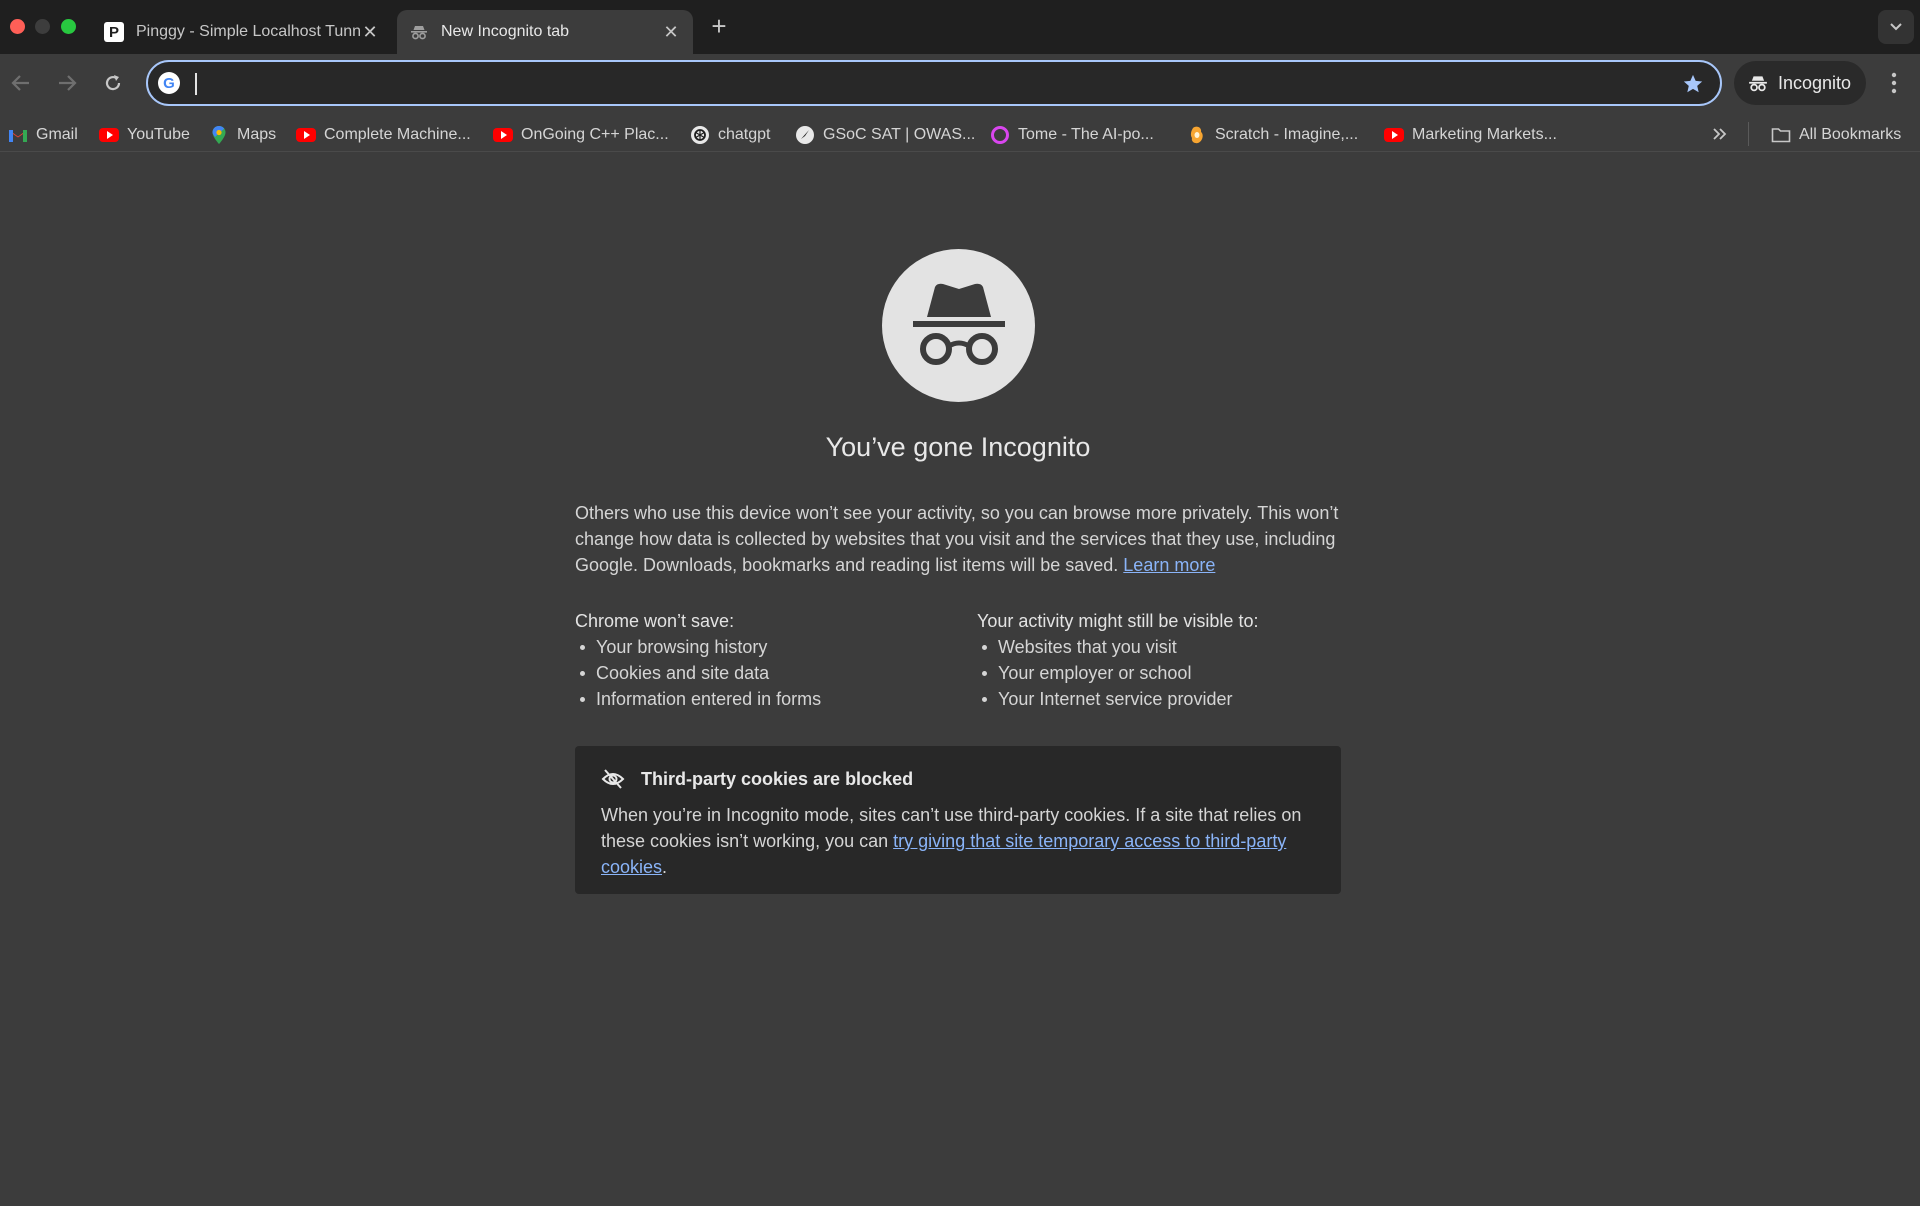  Describe the element at coordinates (42, 26) in the screenshot. I see `minimize-window-button` at that location.